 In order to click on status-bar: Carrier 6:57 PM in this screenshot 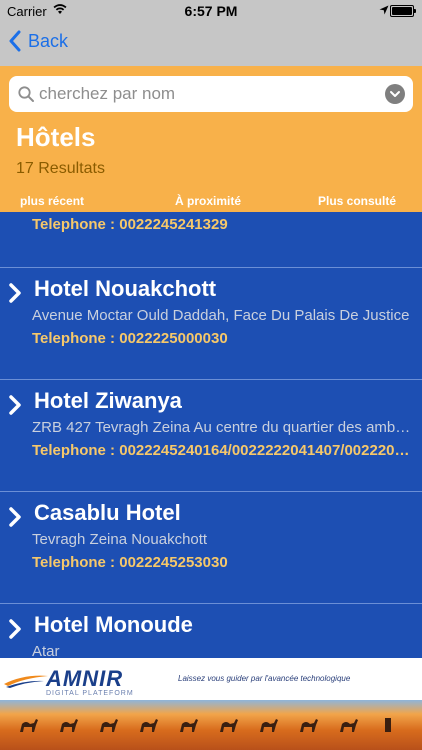, I will do `click(211, 11)`.